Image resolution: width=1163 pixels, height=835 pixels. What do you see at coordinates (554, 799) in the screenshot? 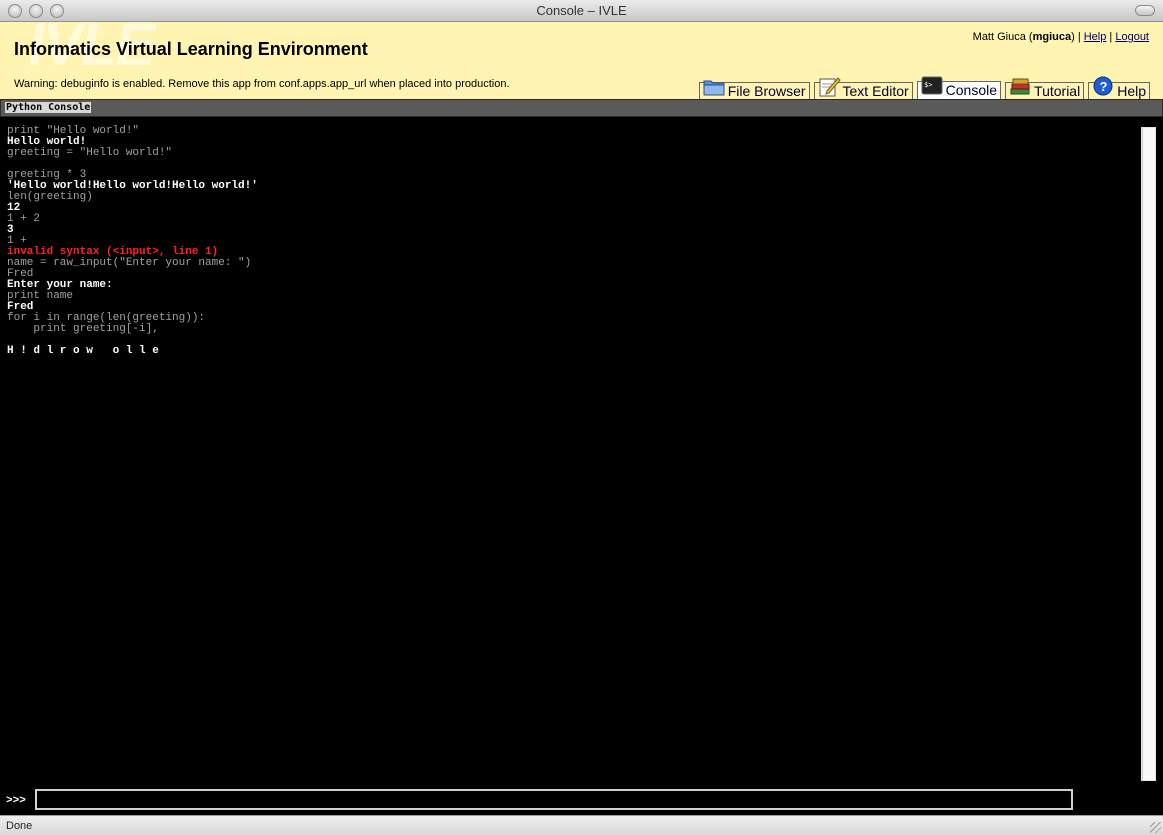
I see `console-input` at bounding box center [554, 799].